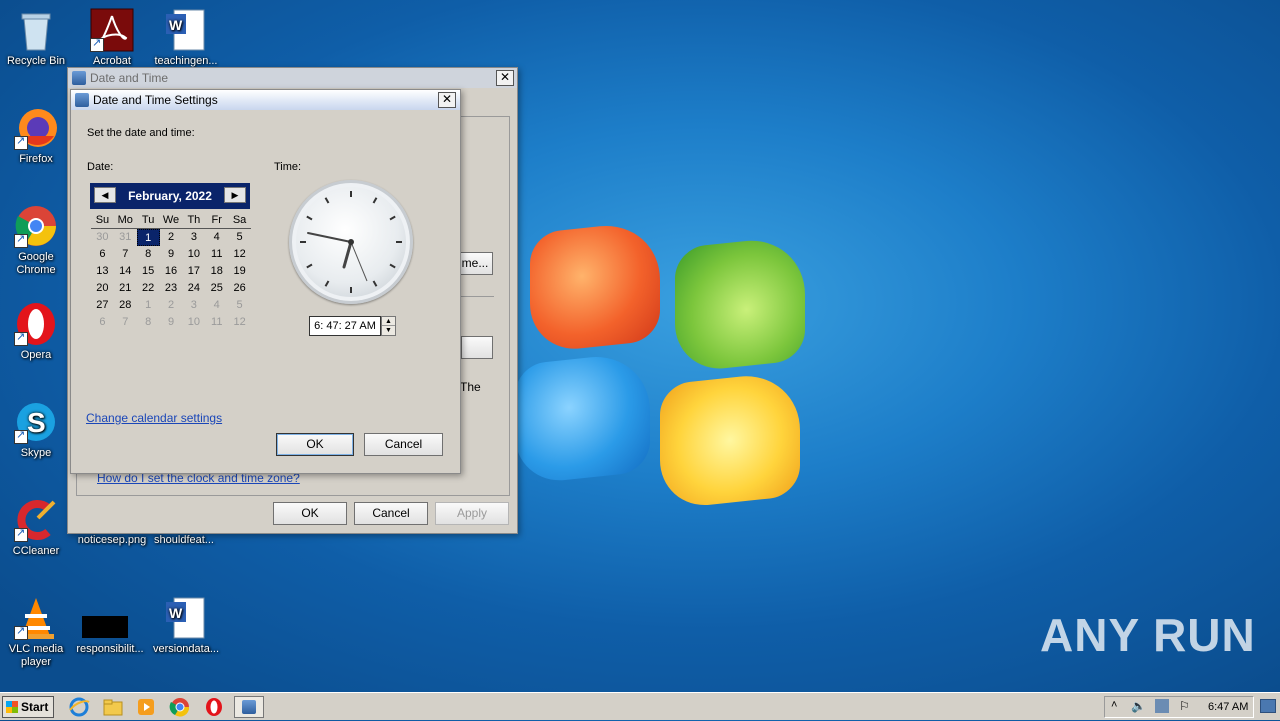 This screenshot has height=721, width=1280. I want to click on settings-titlebar: Date and Time Settings, so click(265, 100).